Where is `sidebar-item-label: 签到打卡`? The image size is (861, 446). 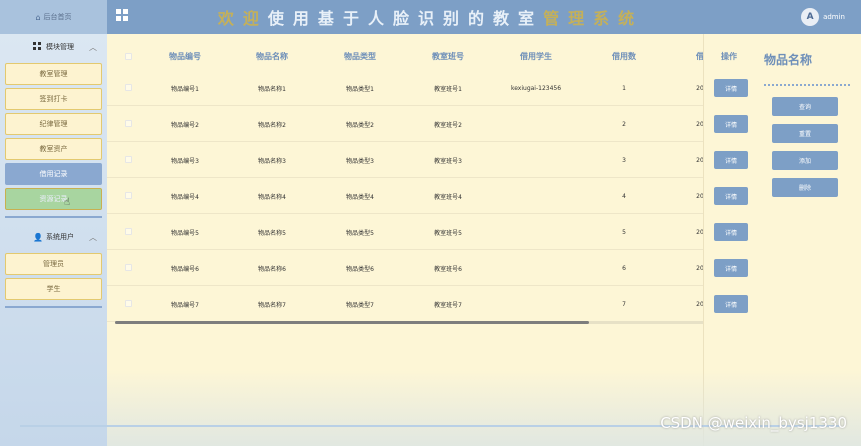 sidebar-item-label: 签到打卡 is located at coordinates (53, 99).